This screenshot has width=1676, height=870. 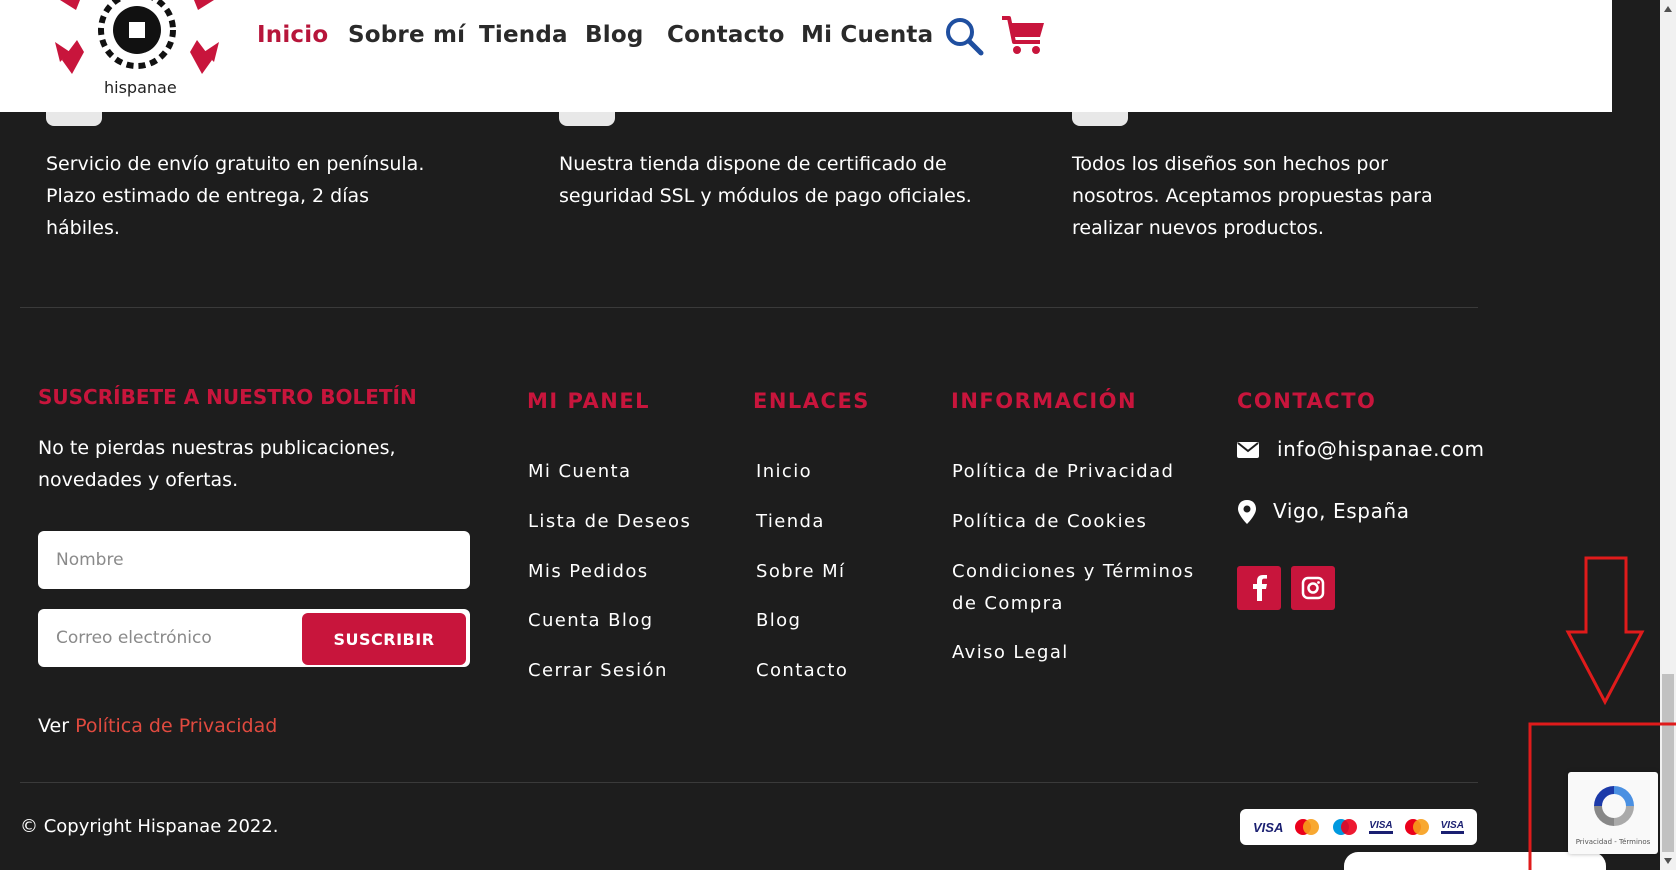 I want to click on enlaces-heading: ENLACES, so click(x=811, y=401).